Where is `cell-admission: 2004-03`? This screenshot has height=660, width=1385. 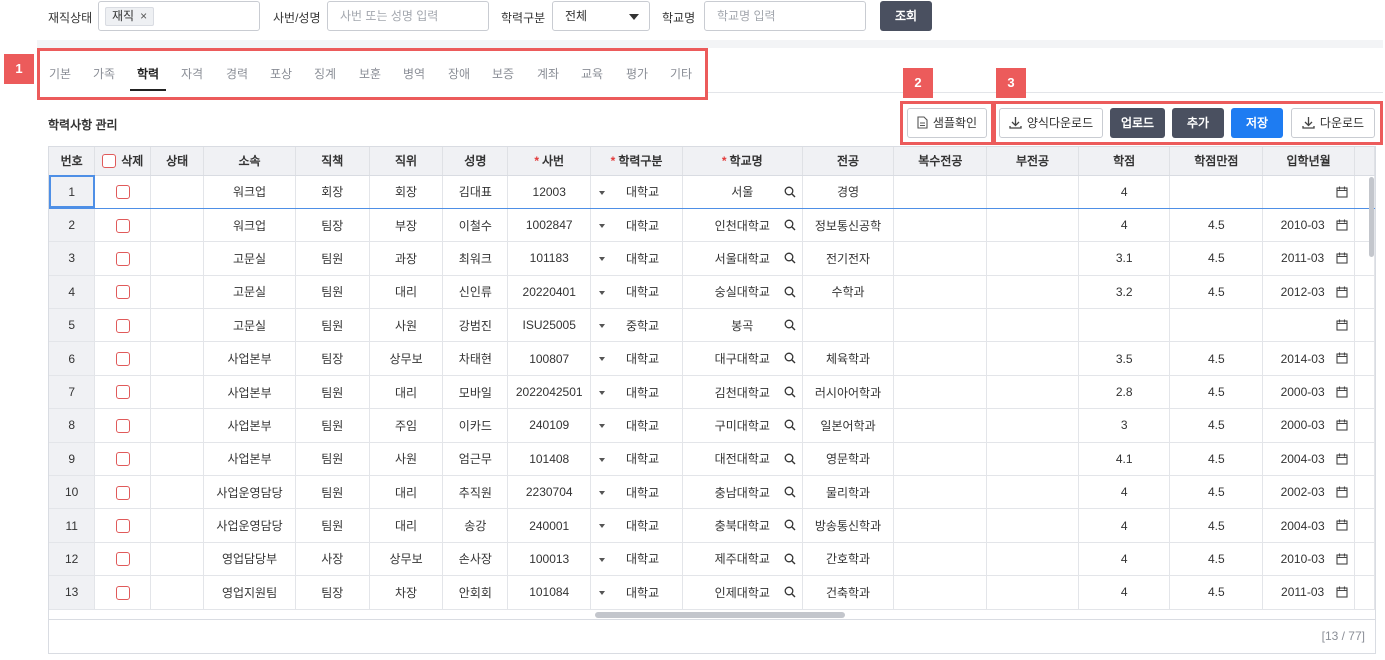 cell-admission: 2004-03 is located at coordinates (1308, 459).